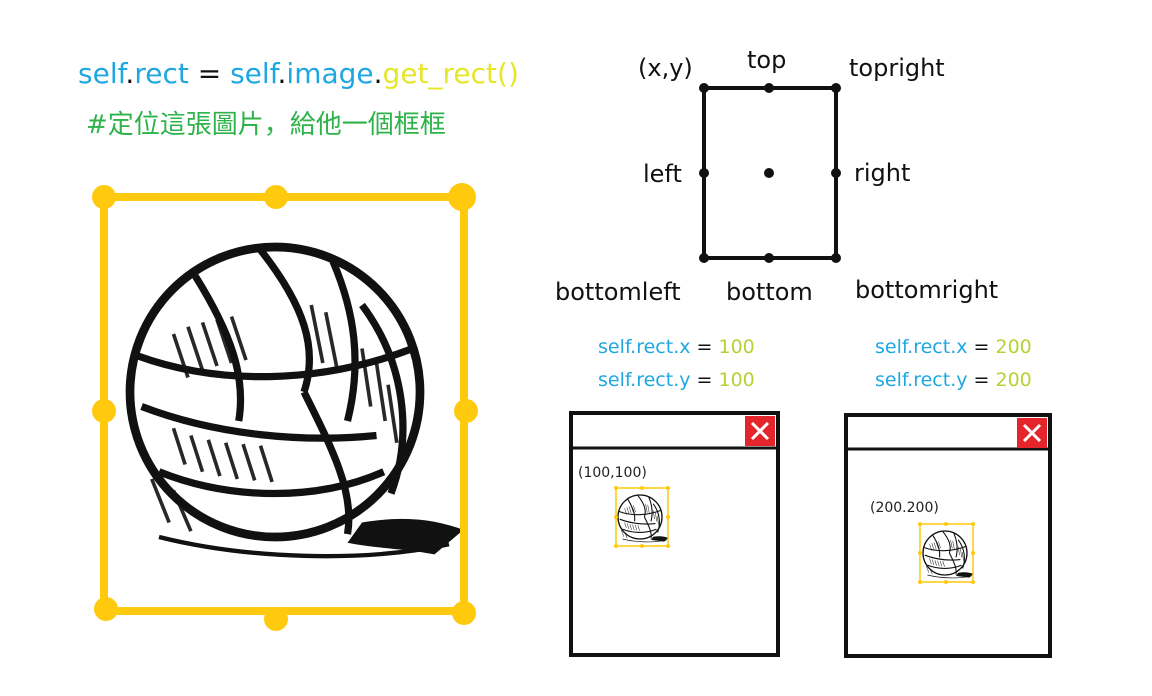  I want to click on label-right: right, so click(882, 173).